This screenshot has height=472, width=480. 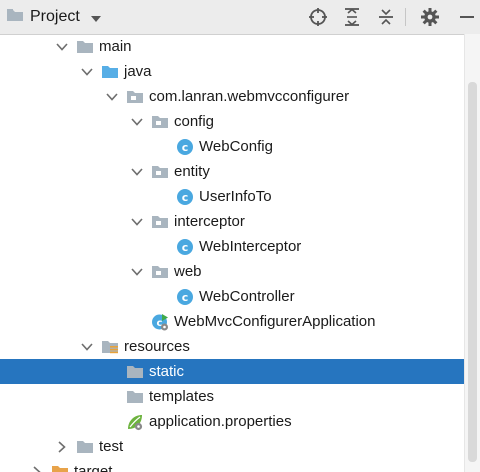 I want to click on collapse-all-icon, so click(x=386, y=17).